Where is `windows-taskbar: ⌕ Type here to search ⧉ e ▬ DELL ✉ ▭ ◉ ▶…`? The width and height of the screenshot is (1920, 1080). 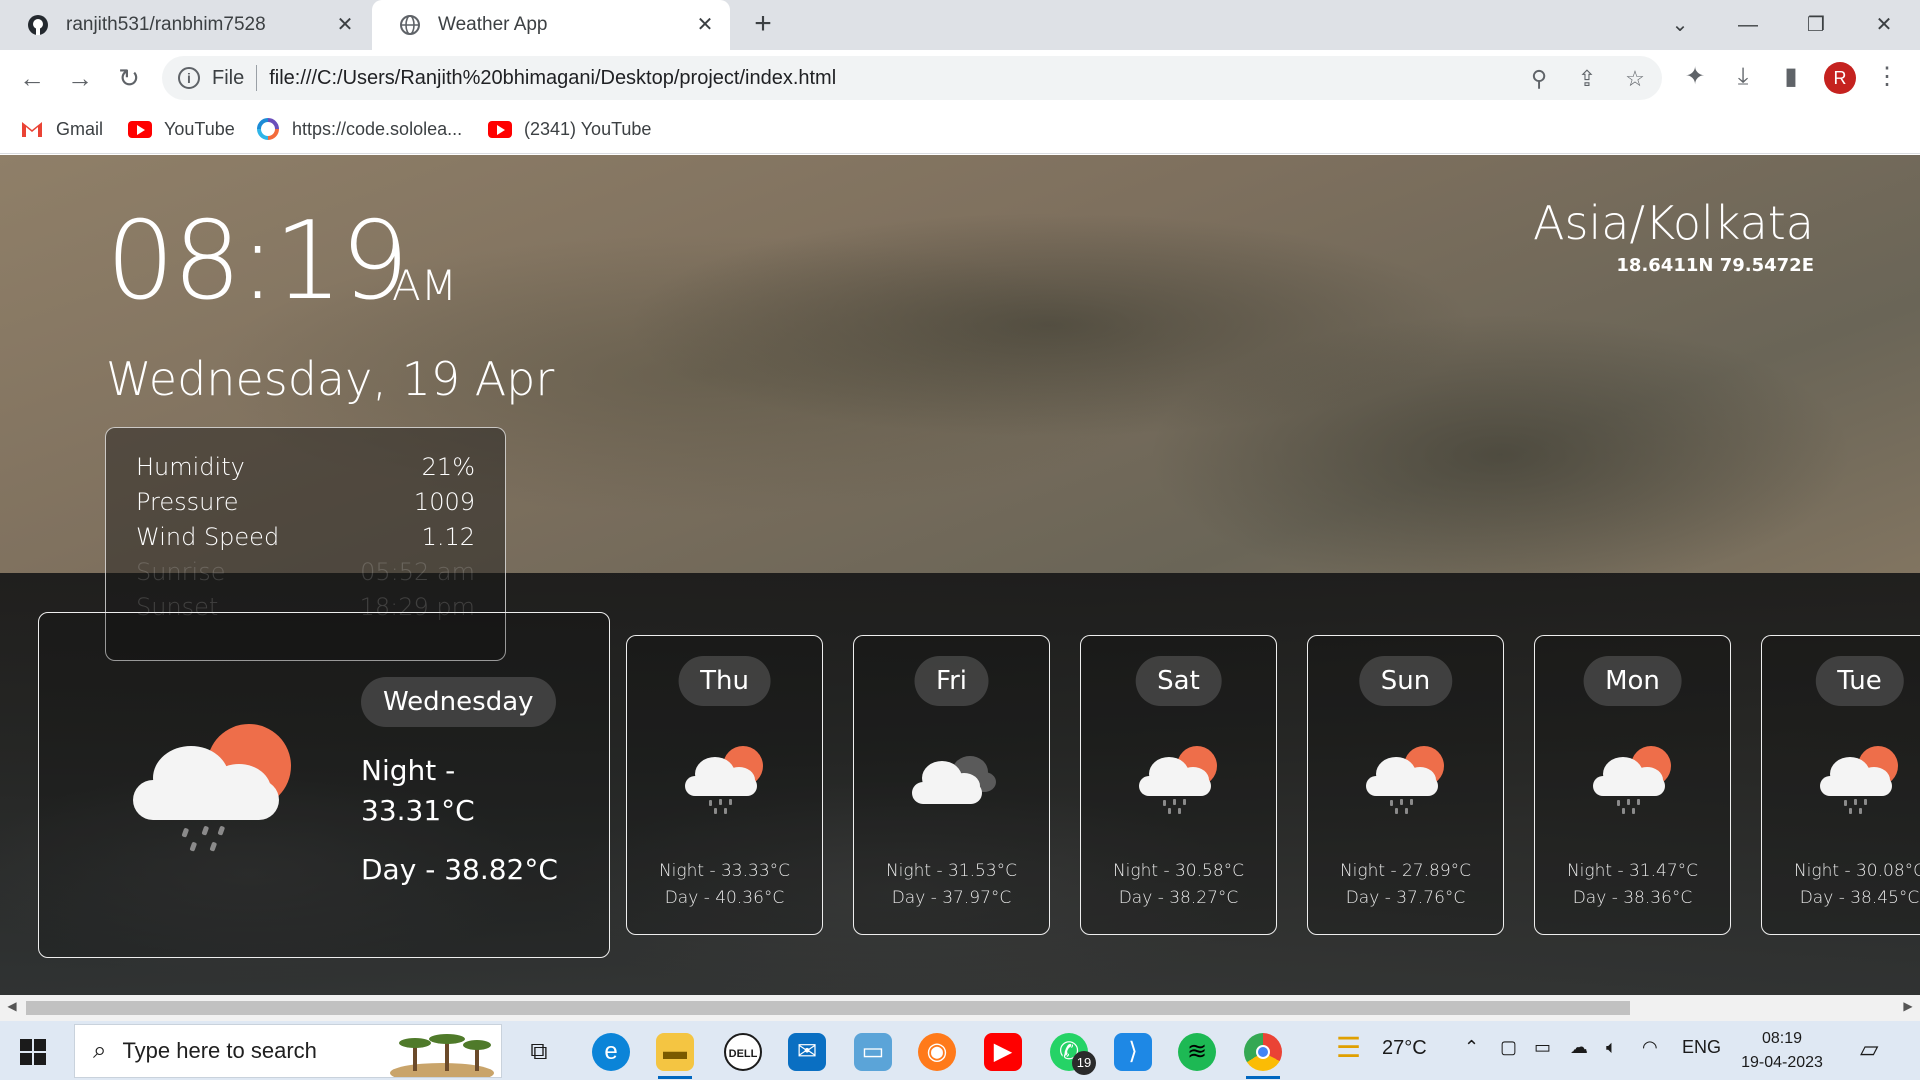 windows-taskbar: ⌕ Type here to search ⧉ e ▬ DELL ✉ ▭ ◉ ▶… is located at coordinates (960, 1050).